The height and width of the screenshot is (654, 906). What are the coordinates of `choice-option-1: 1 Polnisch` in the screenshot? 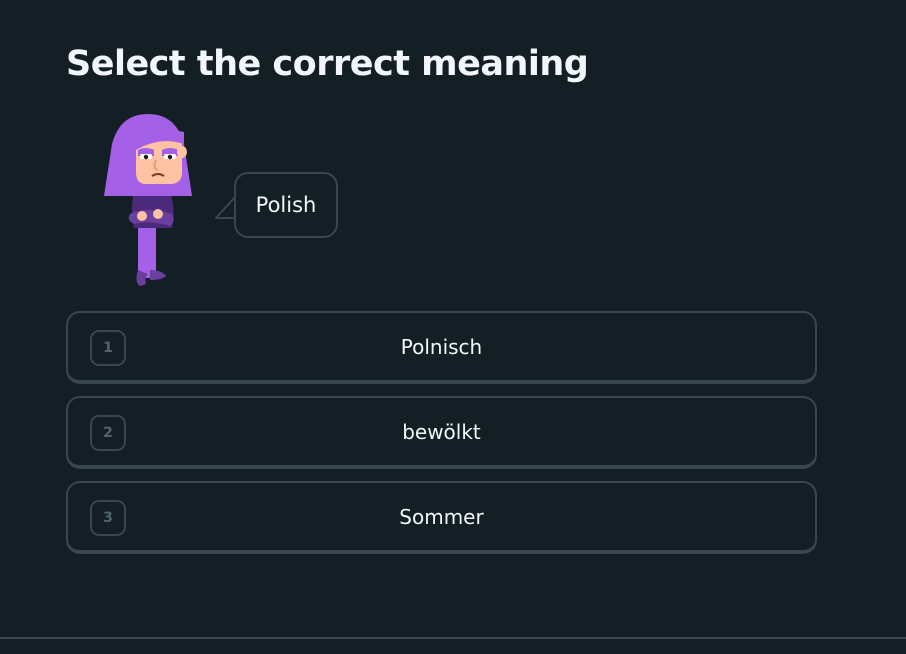 It's located at (441, 347).